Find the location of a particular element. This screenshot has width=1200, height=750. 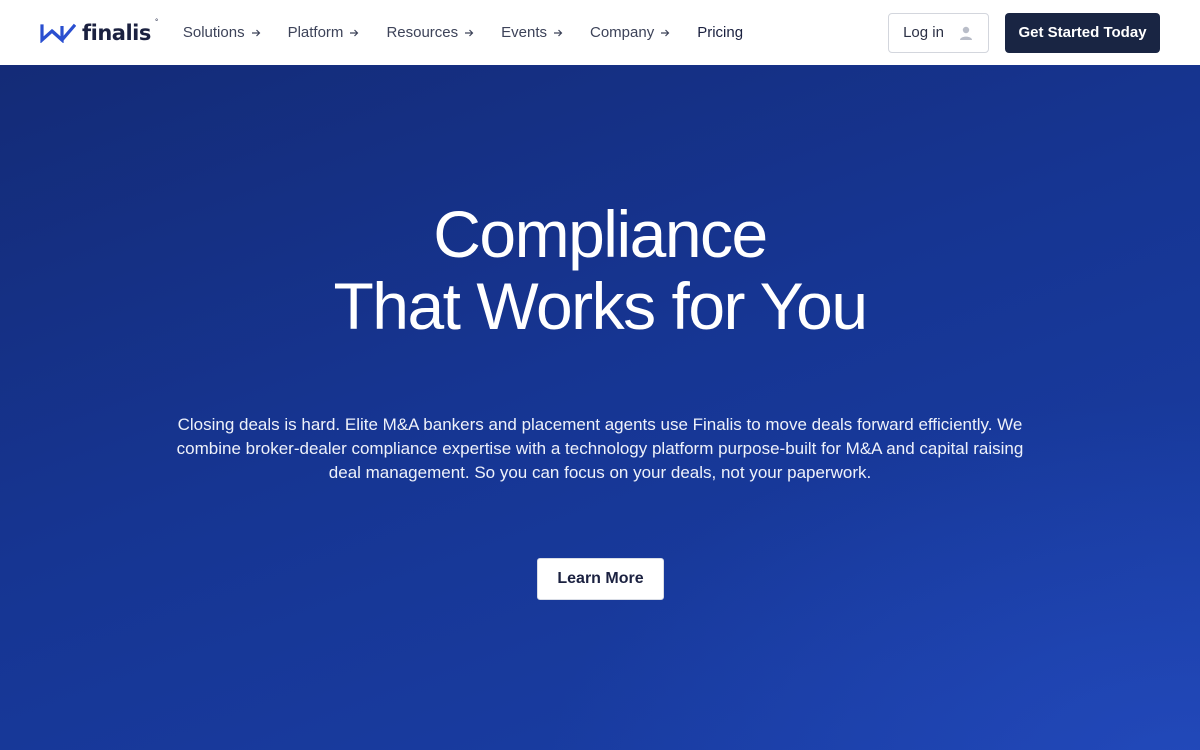

login-label: Log in is located at coordinates (923, 32).